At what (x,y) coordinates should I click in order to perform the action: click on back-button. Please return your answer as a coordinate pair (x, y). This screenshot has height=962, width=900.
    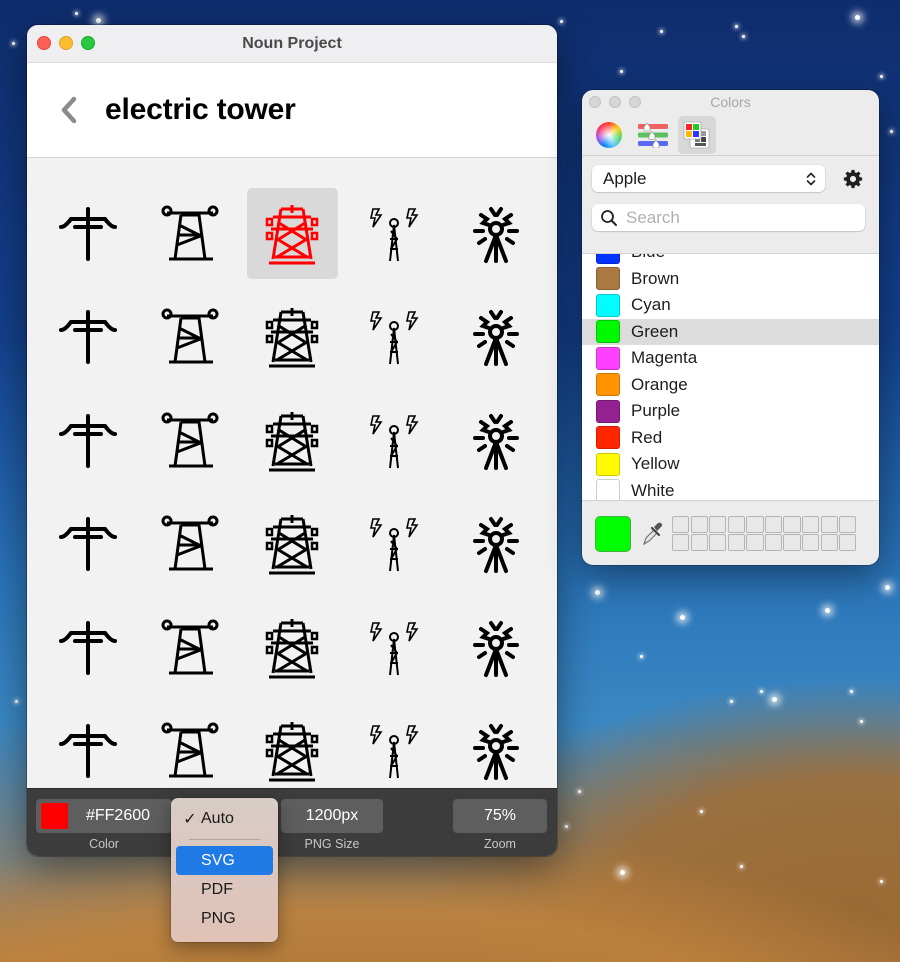
    Looking at the image, I should click on (69, 110).